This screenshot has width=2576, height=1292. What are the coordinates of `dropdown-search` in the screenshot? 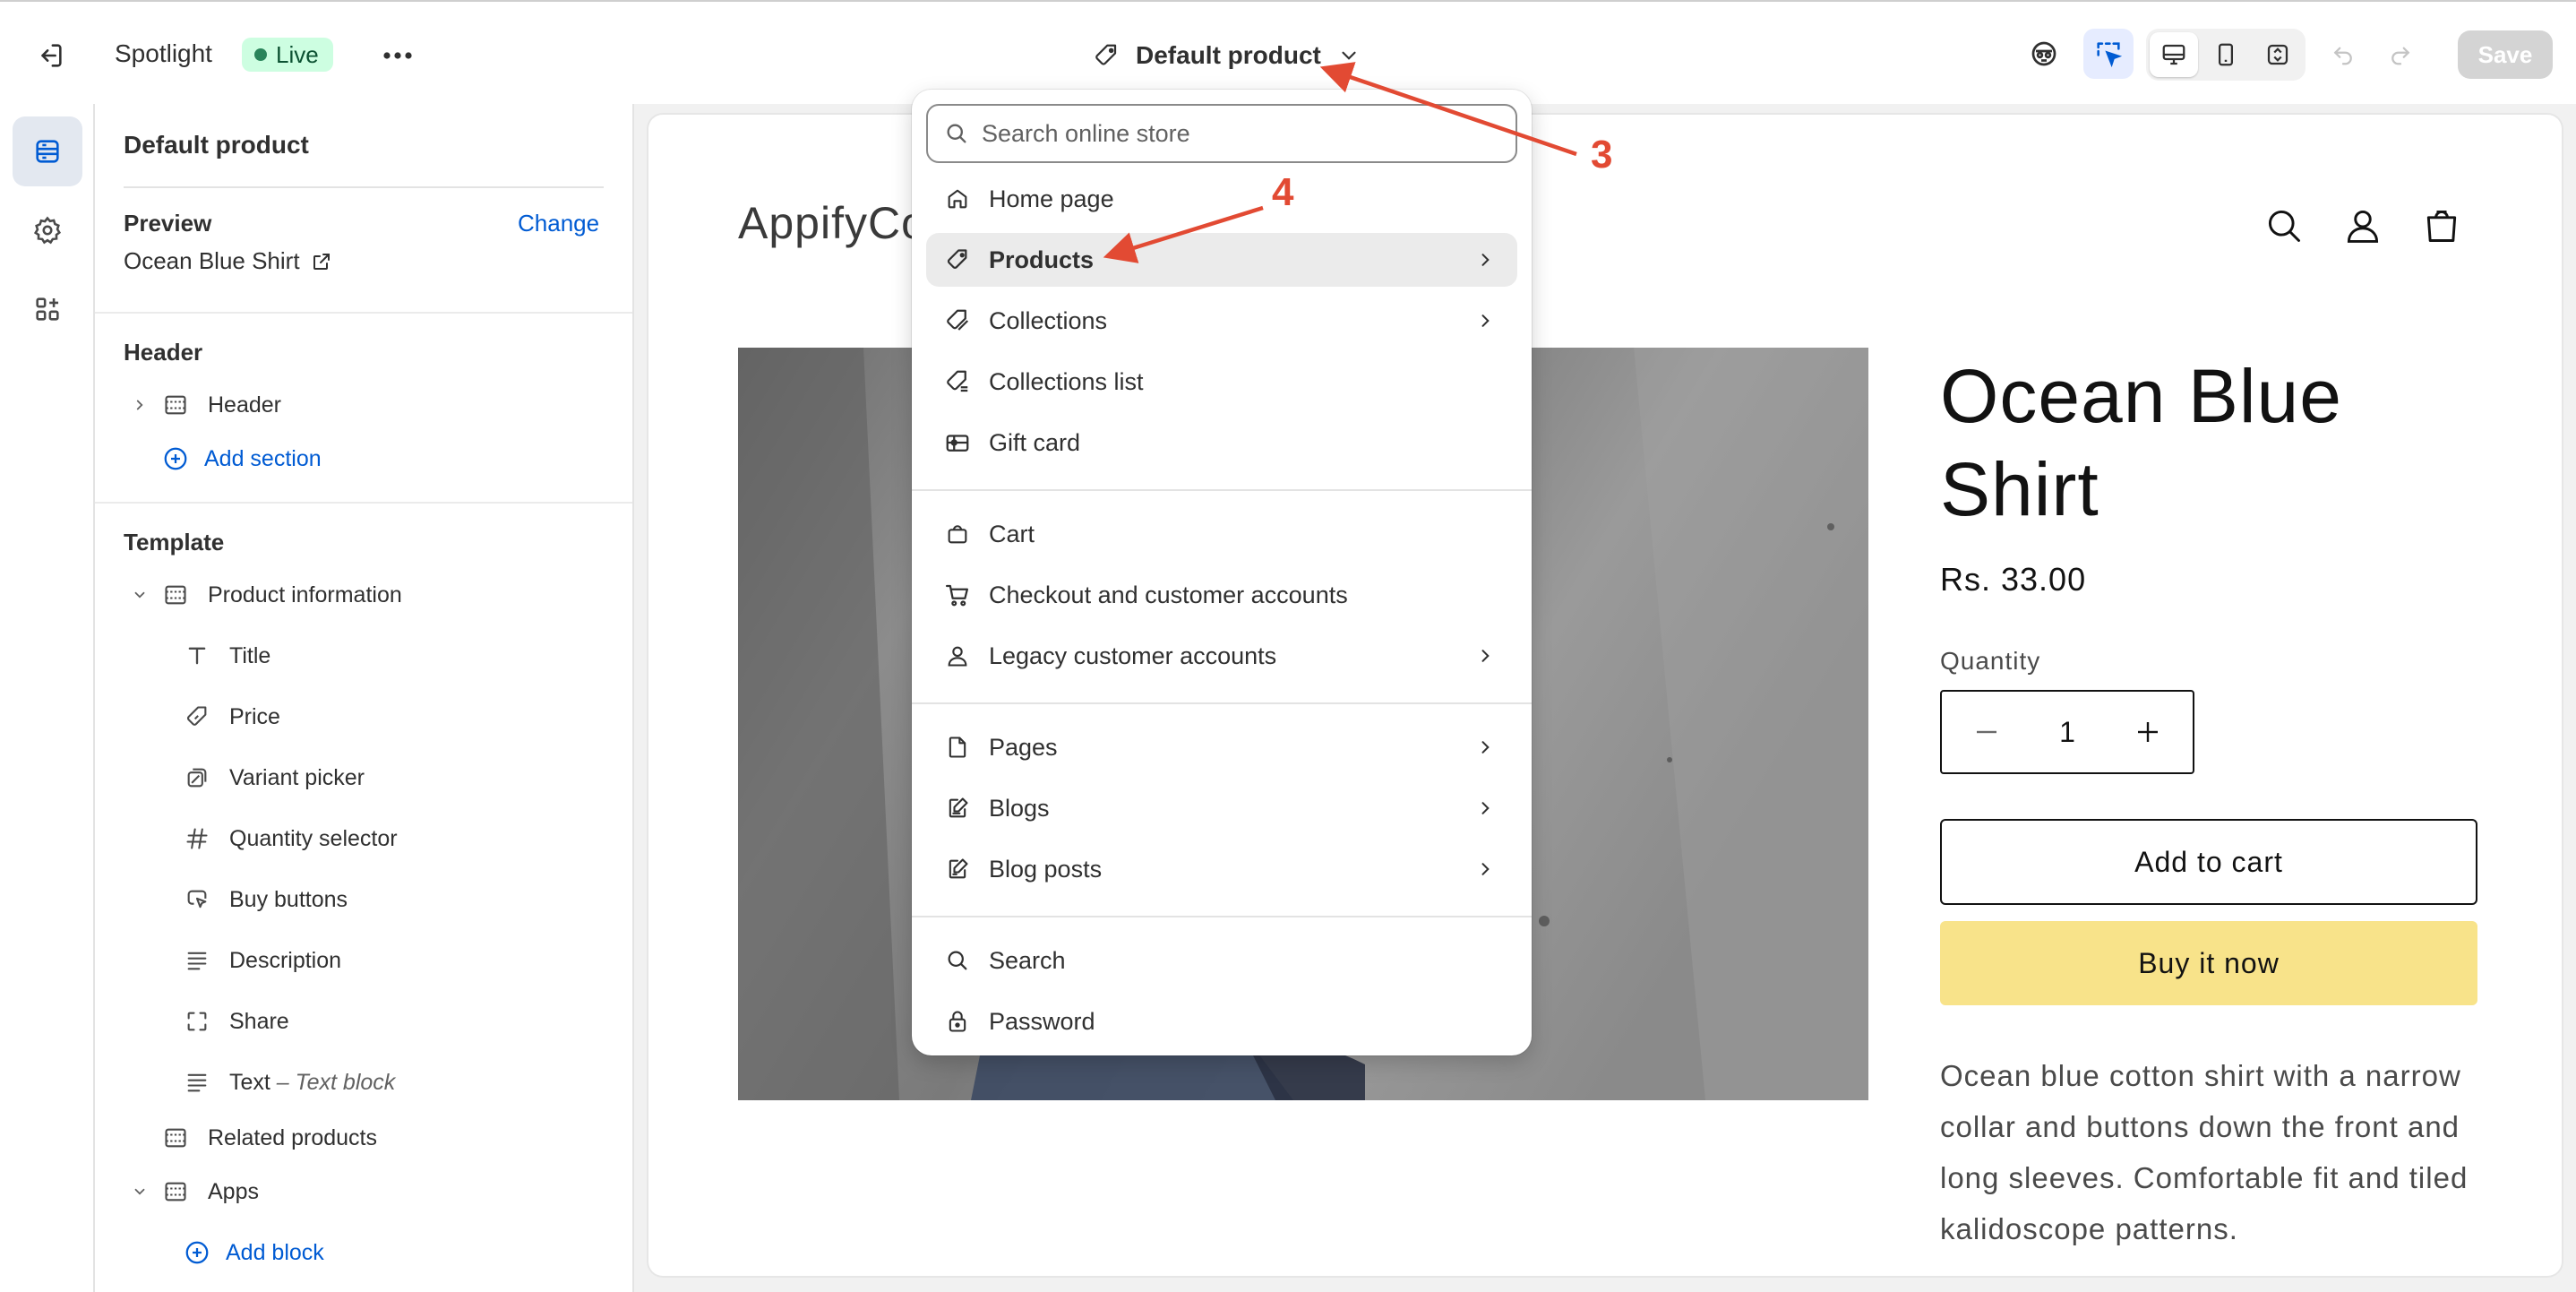 It's located at (1221, 133).